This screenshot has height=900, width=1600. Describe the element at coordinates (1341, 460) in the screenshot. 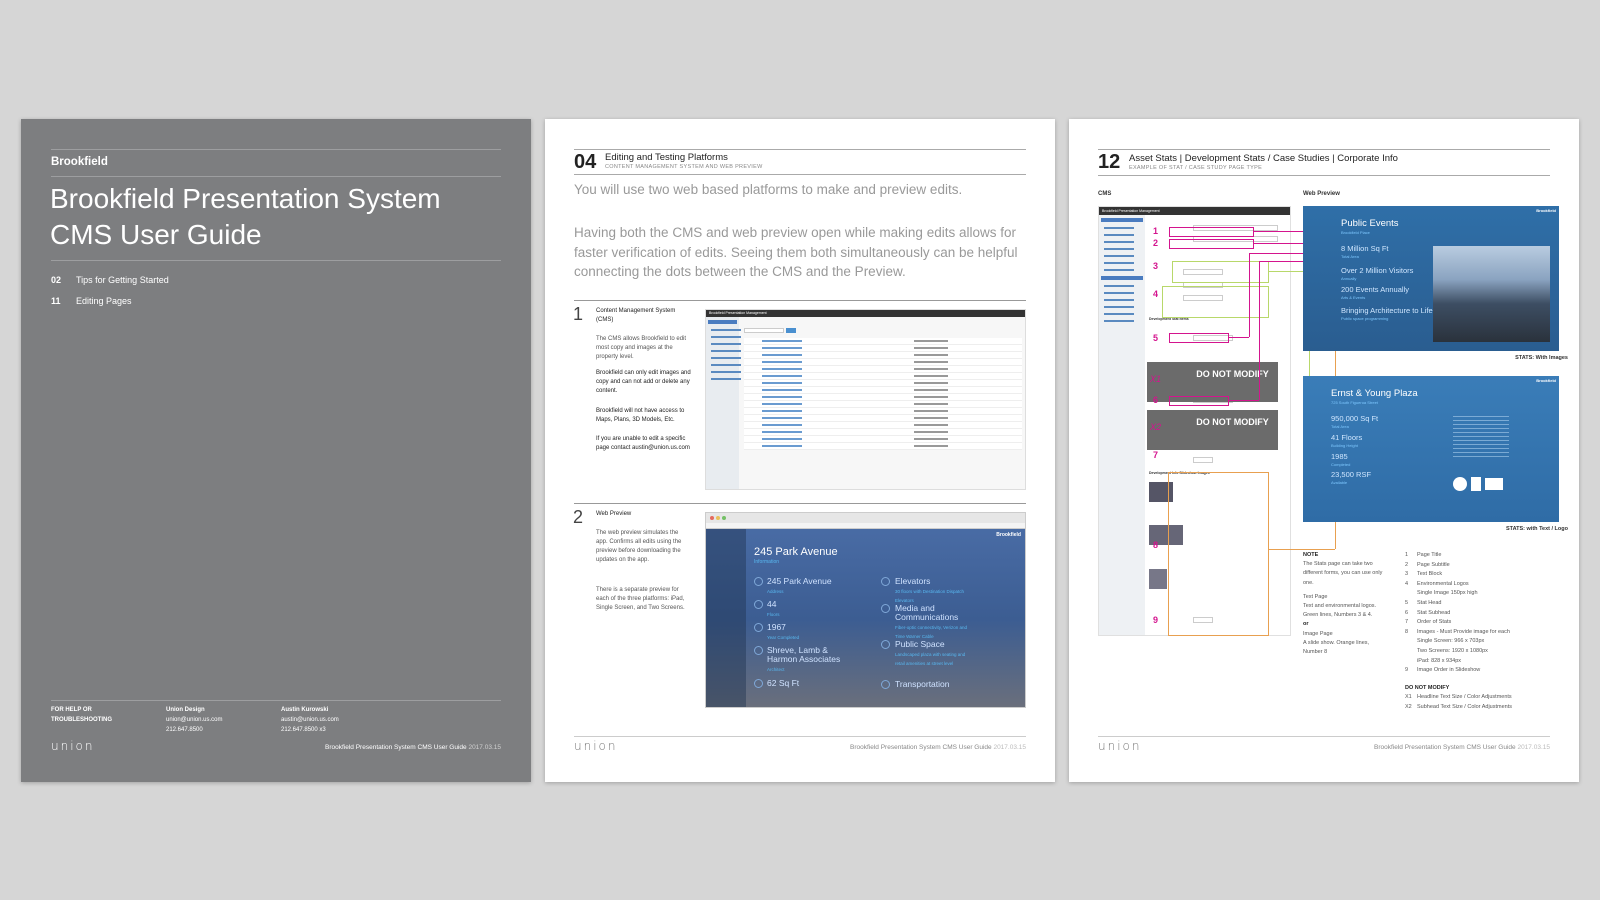

I see `stat-item: 1985 Completed` at that location.